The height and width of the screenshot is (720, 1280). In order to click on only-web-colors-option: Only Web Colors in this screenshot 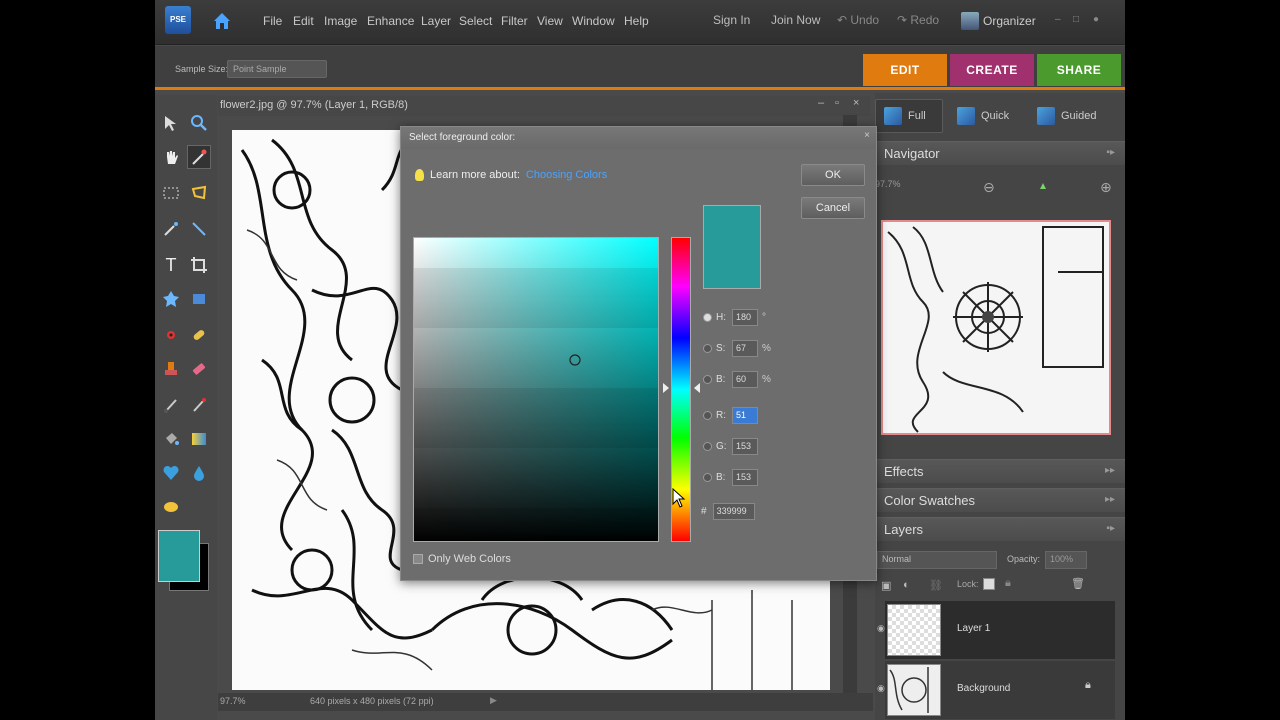, I will do `click(462, 559)`.